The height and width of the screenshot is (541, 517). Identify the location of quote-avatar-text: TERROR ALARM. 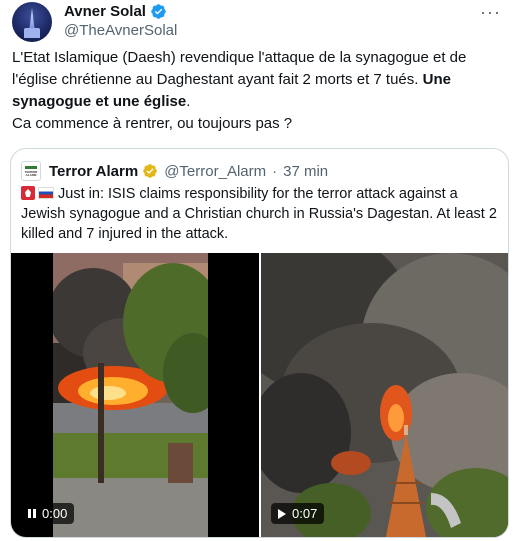
(31, 173).